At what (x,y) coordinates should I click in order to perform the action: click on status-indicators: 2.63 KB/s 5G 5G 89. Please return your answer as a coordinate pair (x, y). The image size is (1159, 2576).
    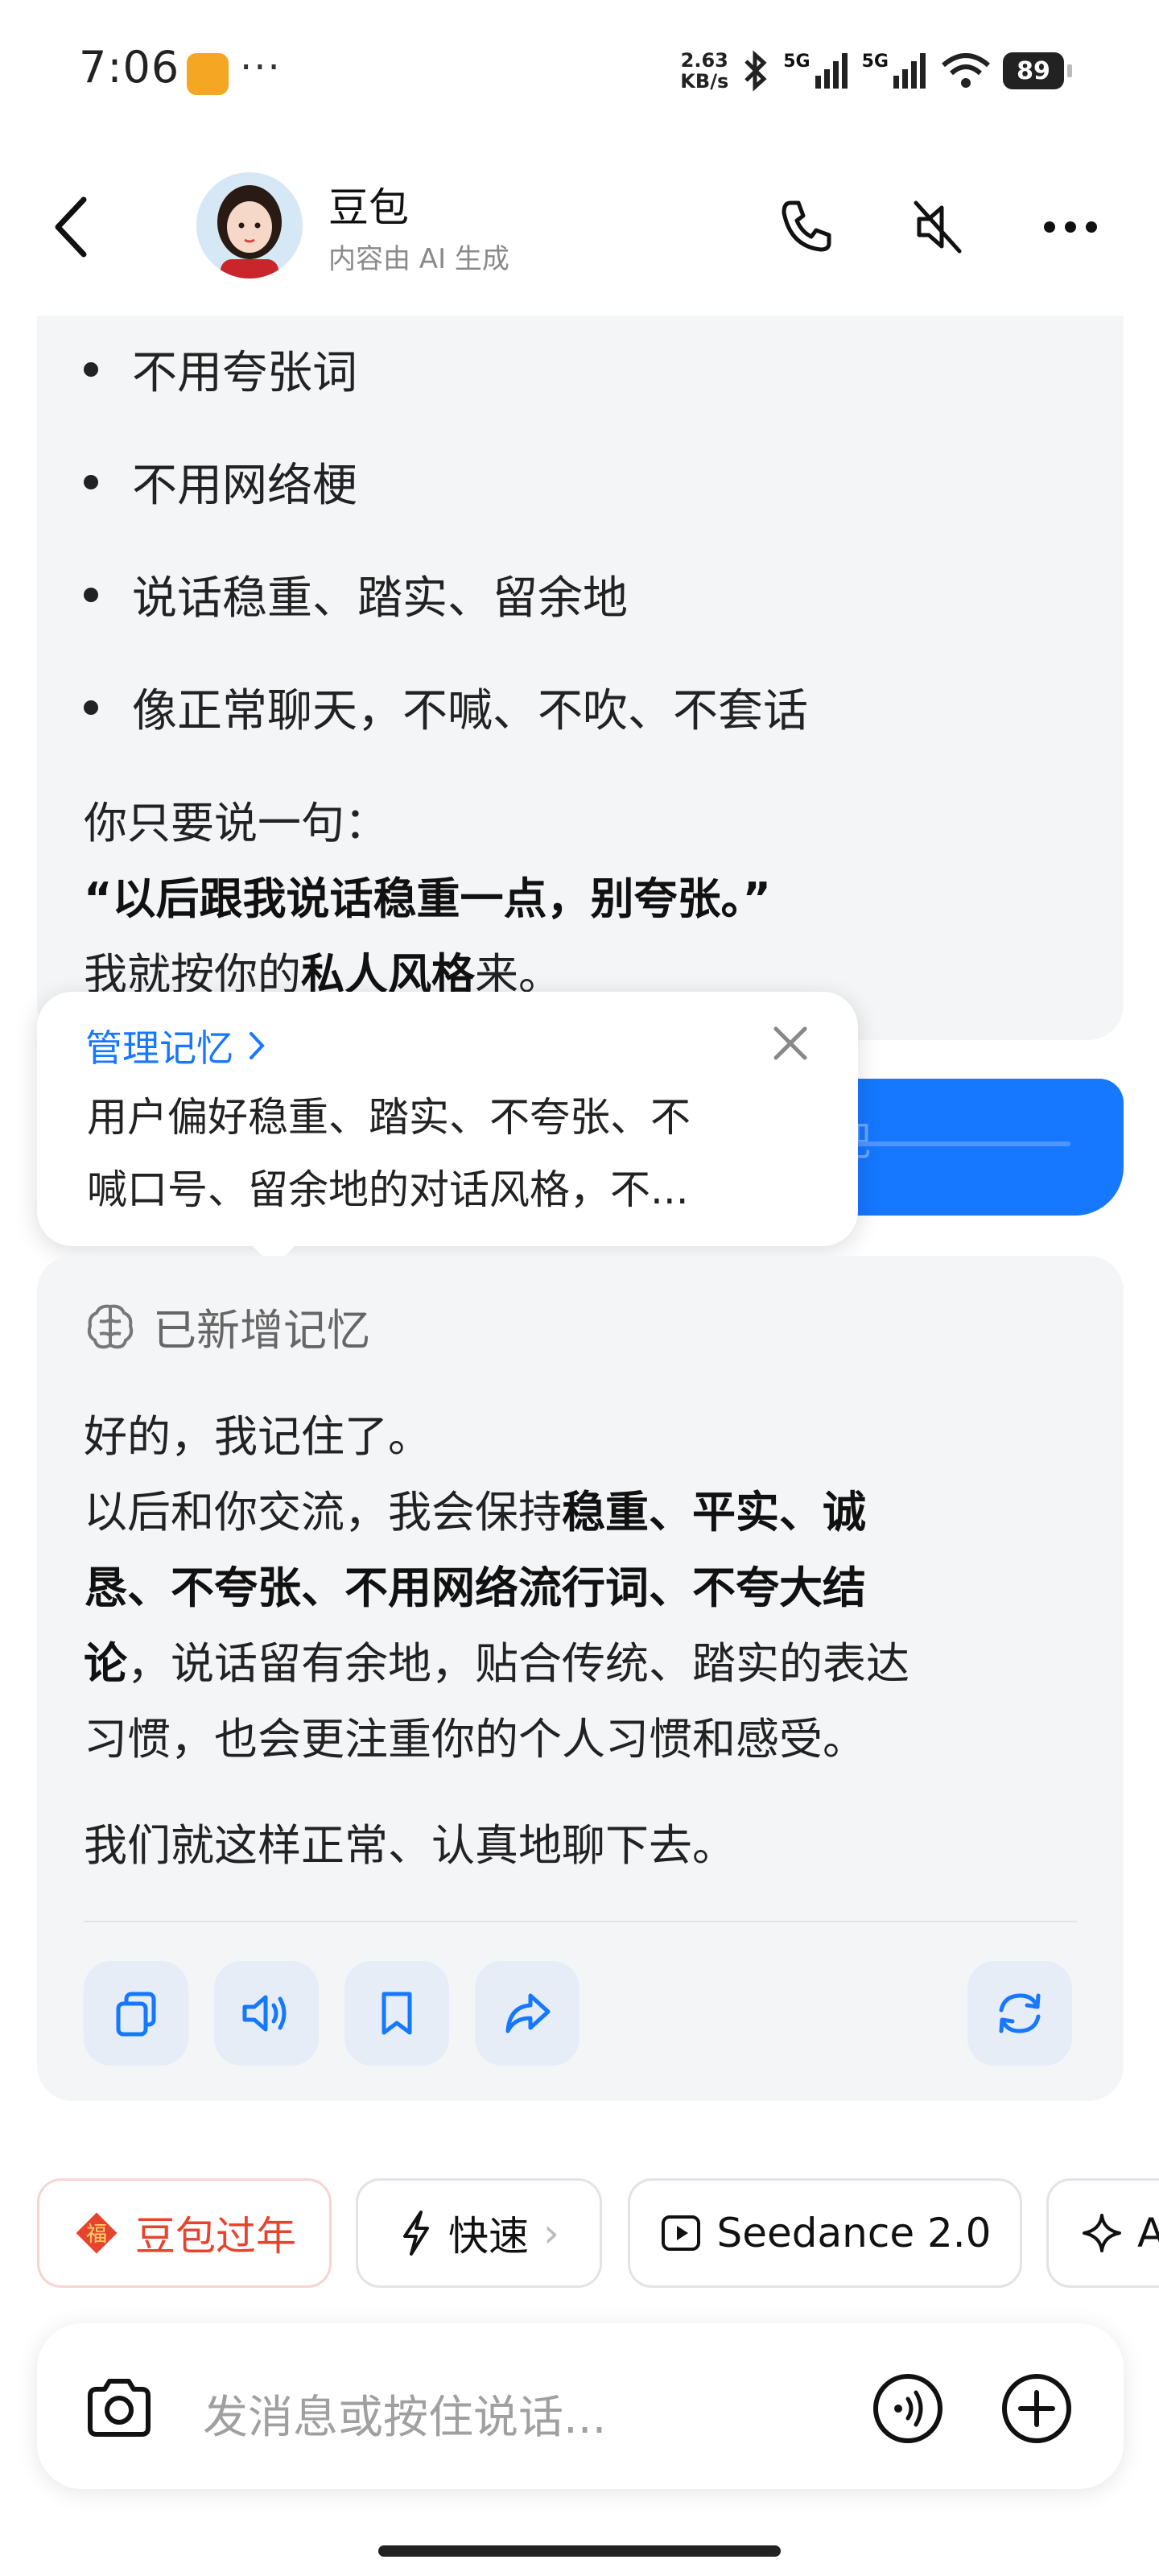
    Looking at the image, I should click on (876, 71).